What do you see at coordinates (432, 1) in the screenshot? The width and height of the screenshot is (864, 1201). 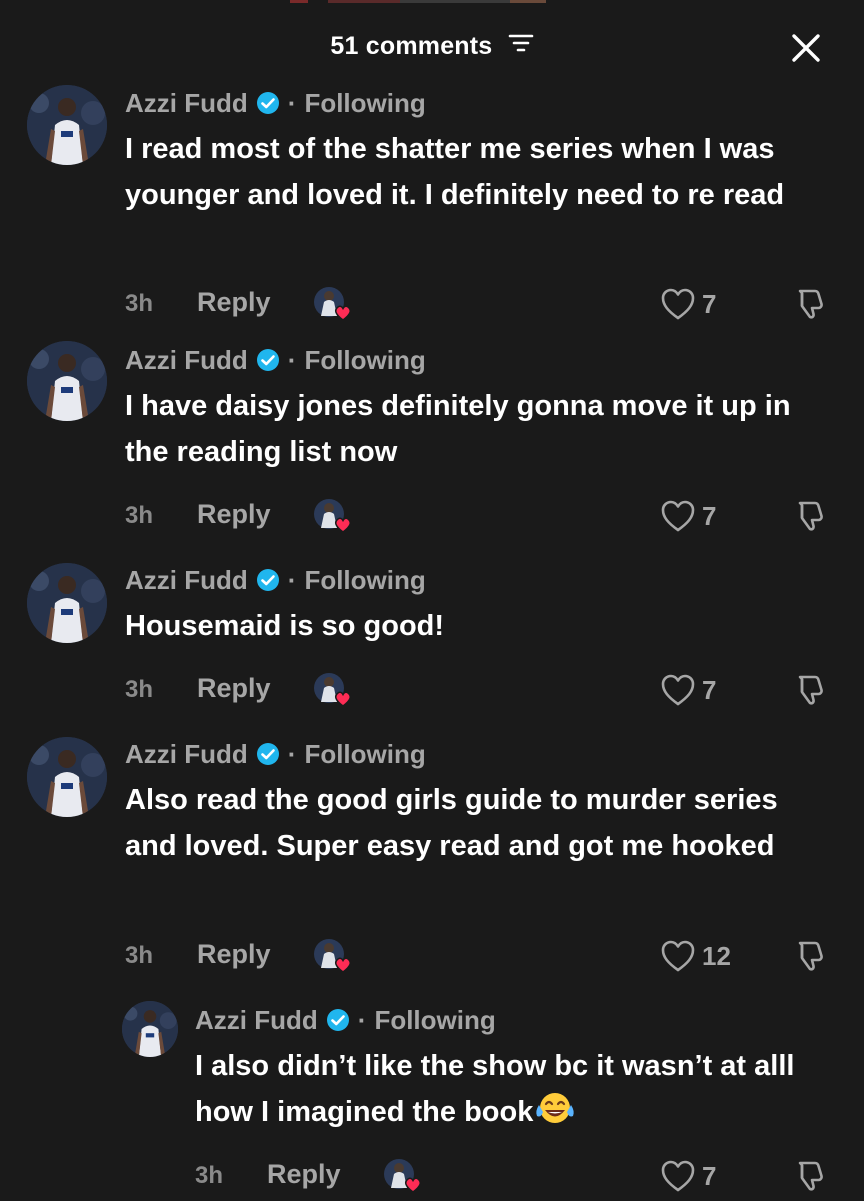 I see `top-edge-strip` at bounding box center [432, 1].